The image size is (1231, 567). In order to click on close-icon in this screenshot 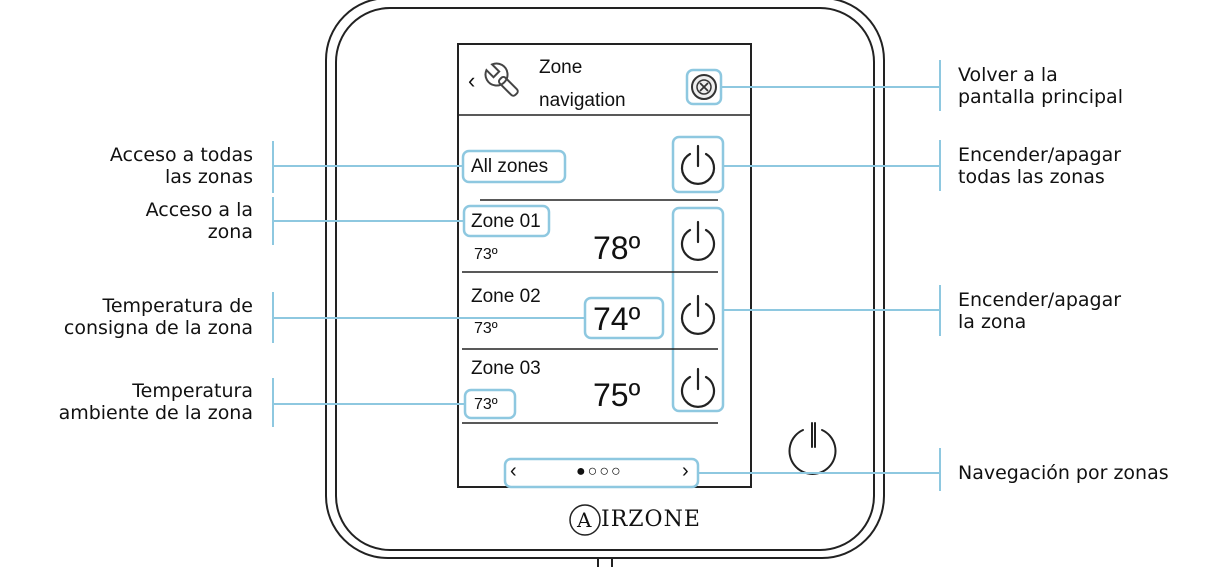, I will do `click(704, 87)`.